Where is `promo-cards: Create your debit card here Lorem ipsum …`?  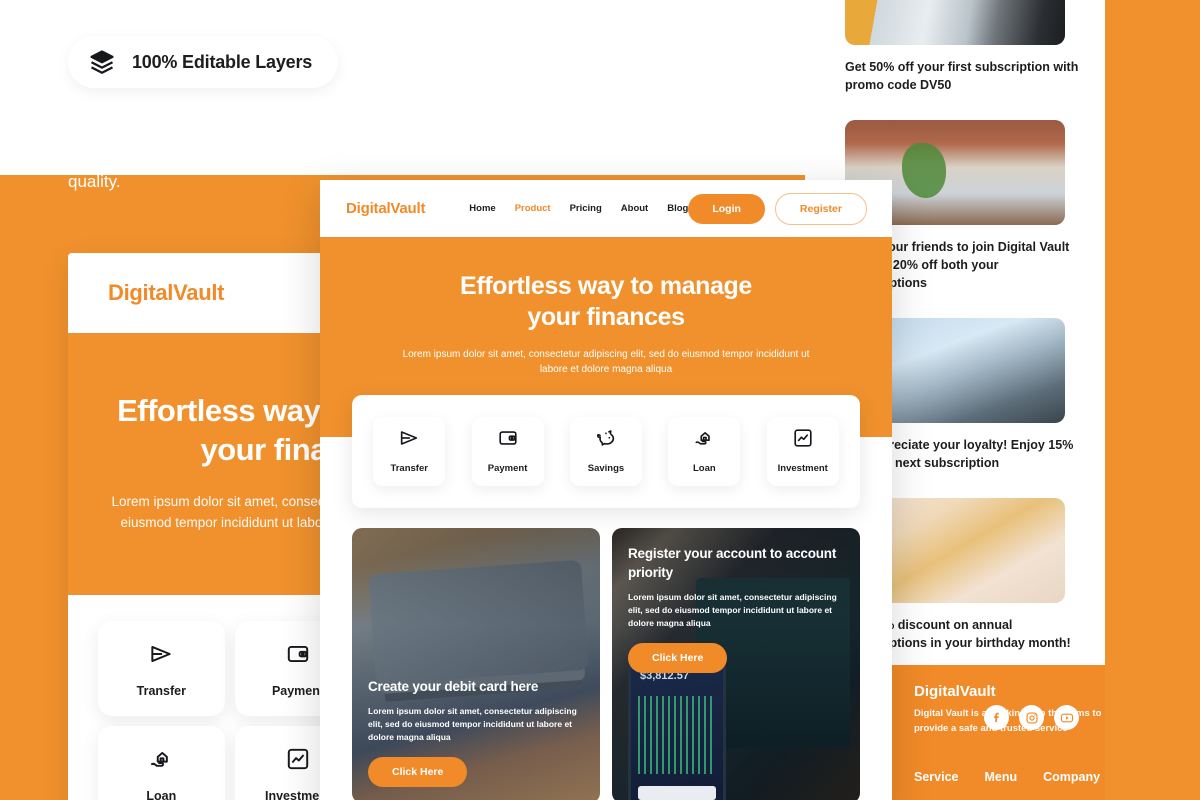 promo-cards: Create your debit card here Lorem ipsum … is located at coordinates (606, 664).